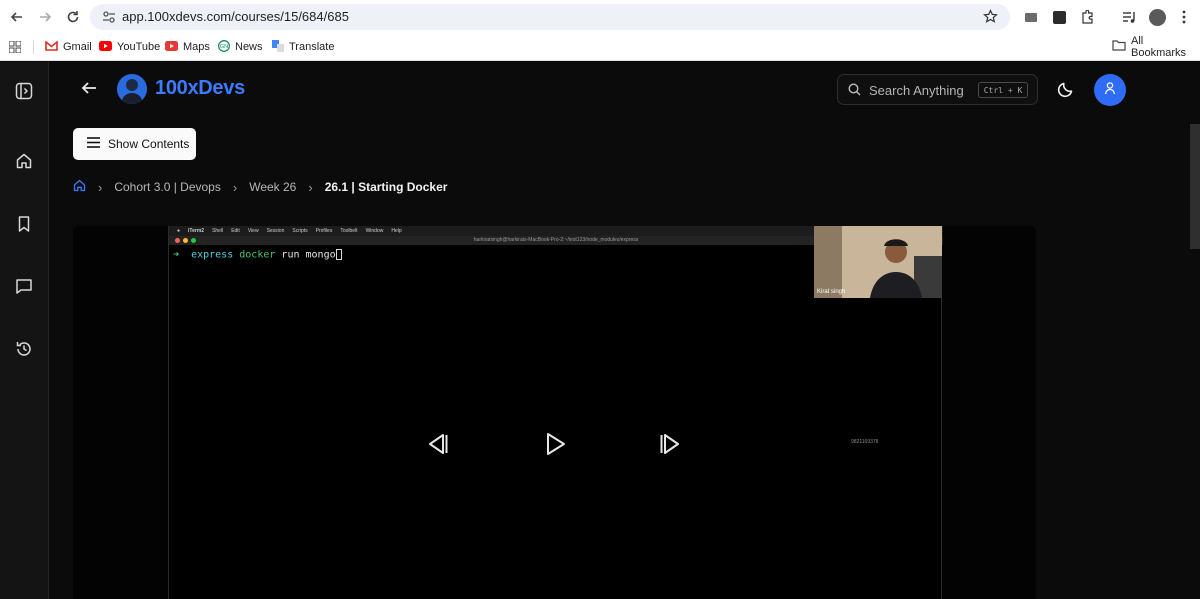 This screenshot has height=599, width=1200. I want to click on youtube-icon, so click(105, 47).